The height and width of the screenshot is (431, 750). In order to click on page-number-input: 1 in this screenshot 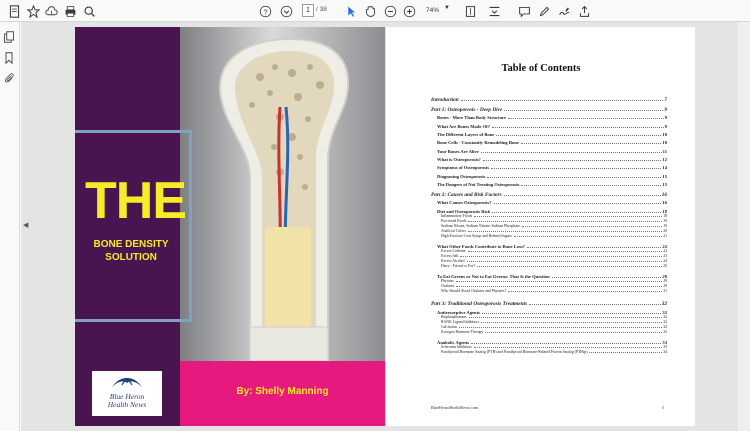, I will do `click(308, 10)`.